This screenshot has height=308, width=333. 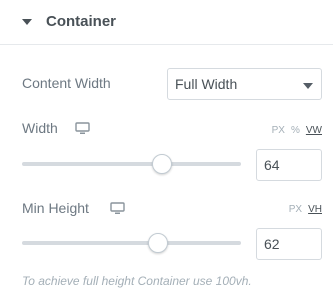 I want to click on width-slider-track, so click(x=131, y=164).